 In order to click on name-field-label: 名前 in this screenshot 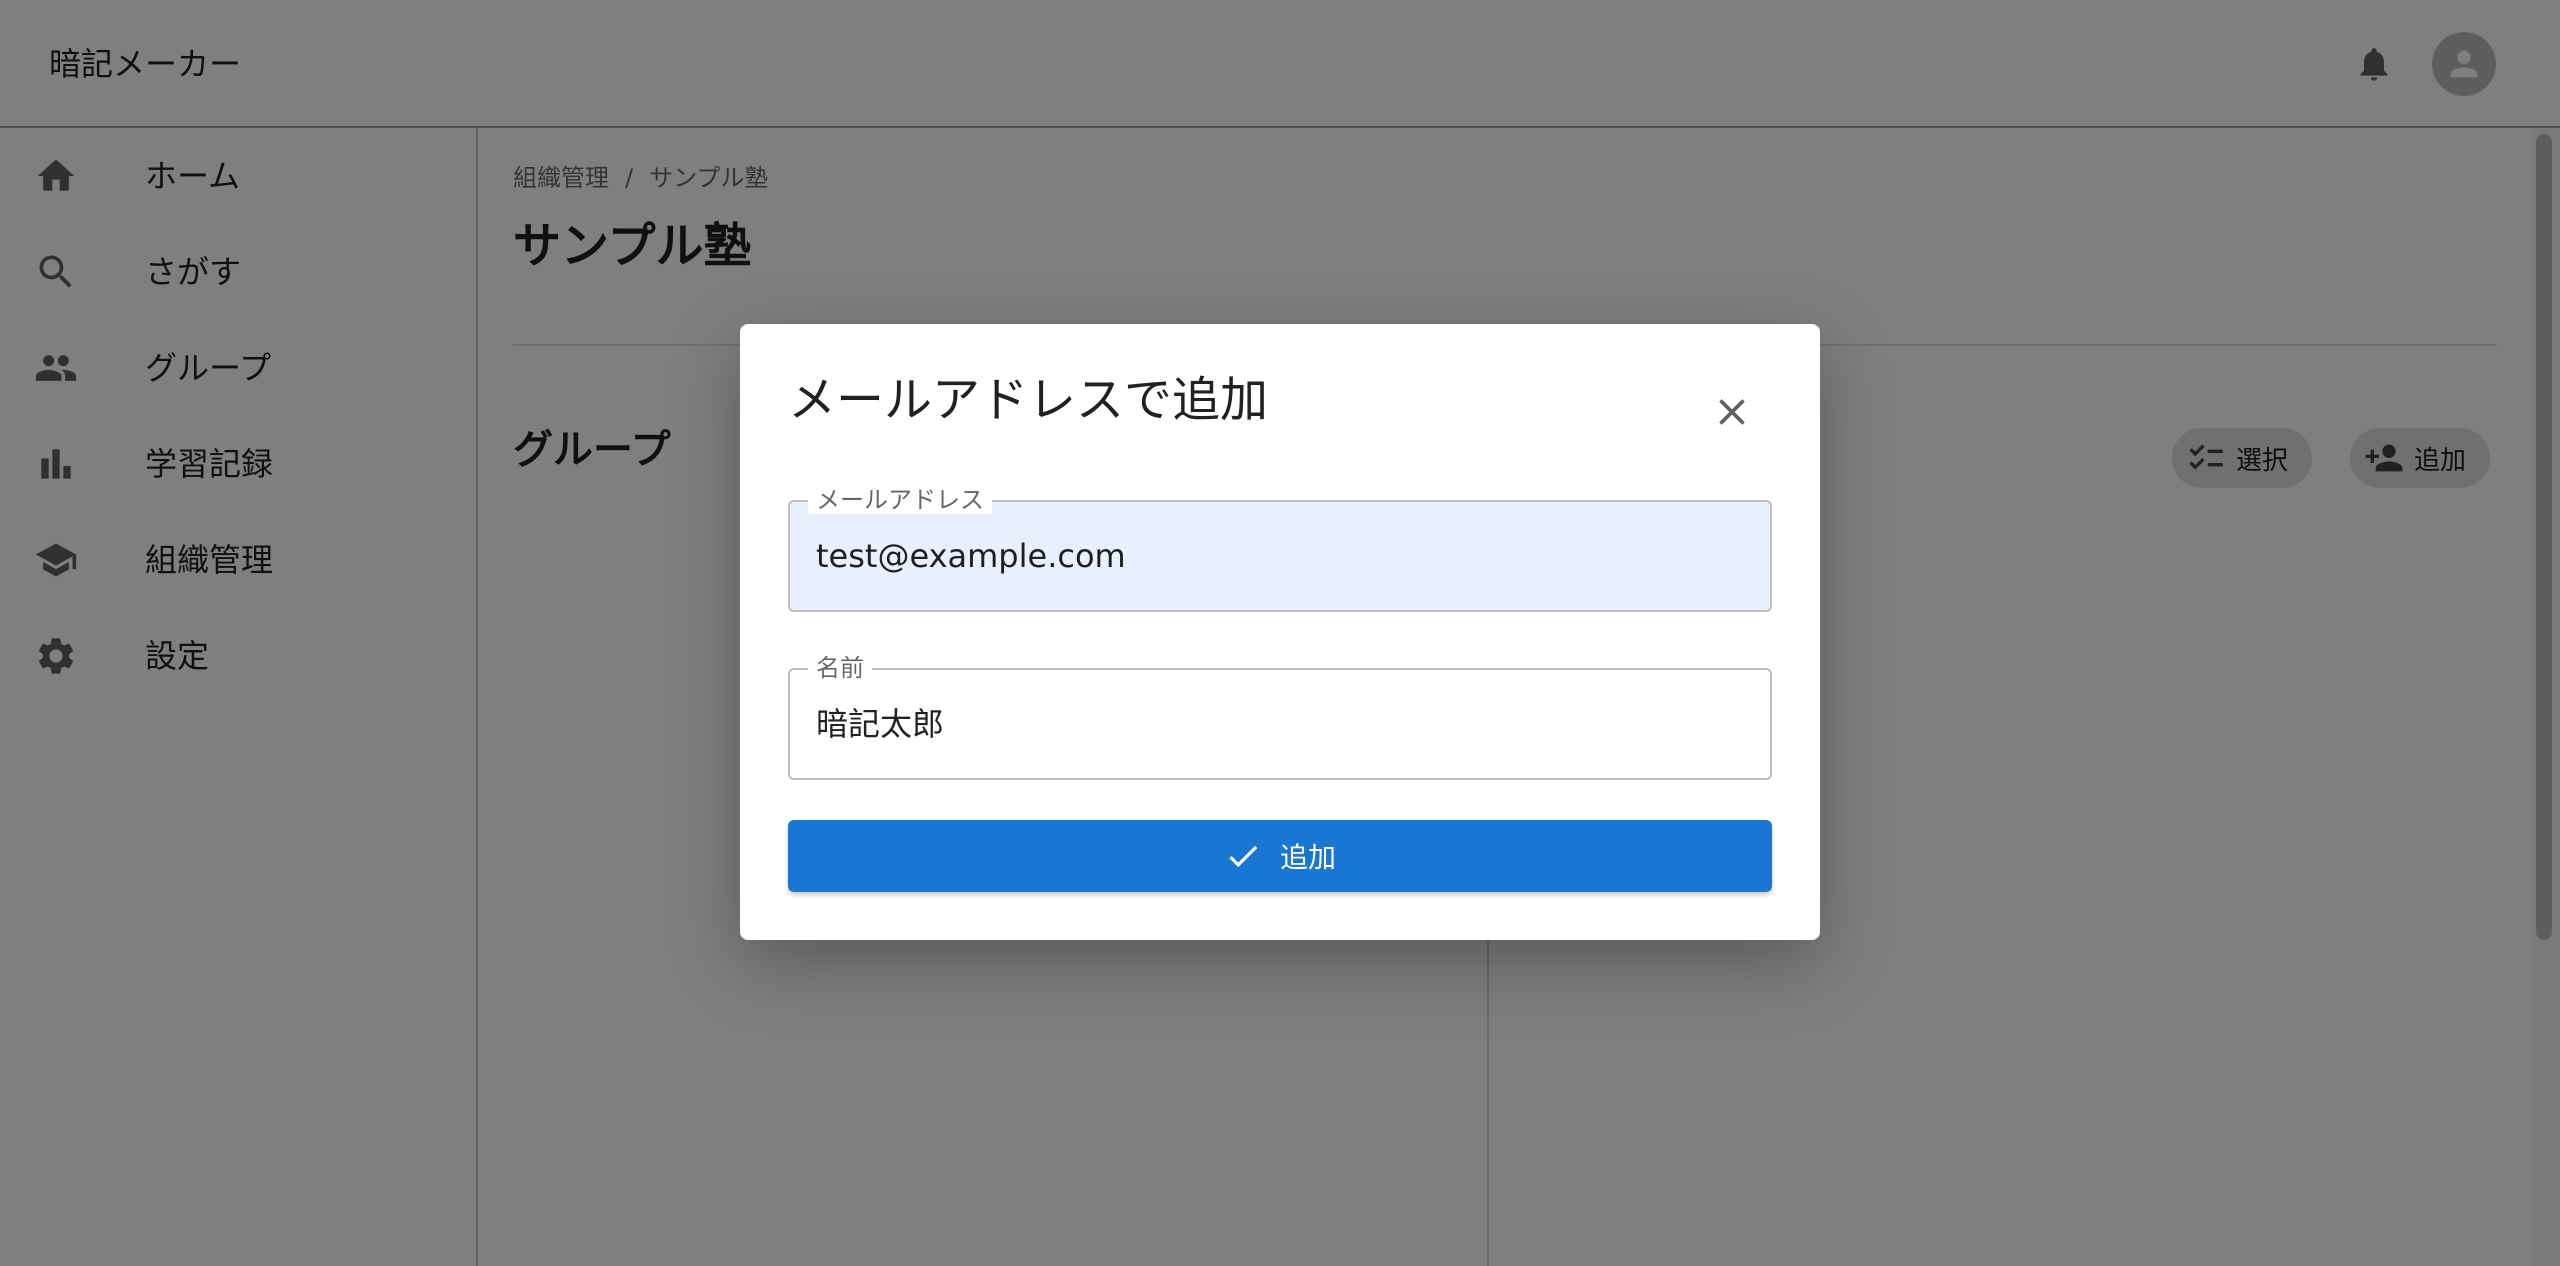, I will do `click(840, 668)`.